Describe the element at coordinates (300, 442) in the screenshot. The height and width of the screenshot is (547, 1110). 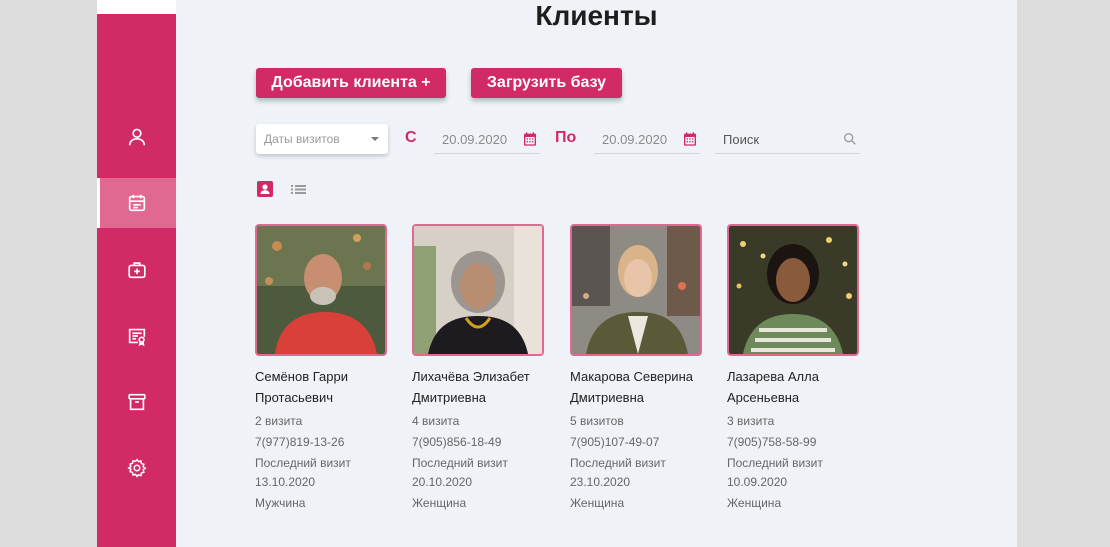
I see `client-phone: 7(977)819-13-26` at that location.